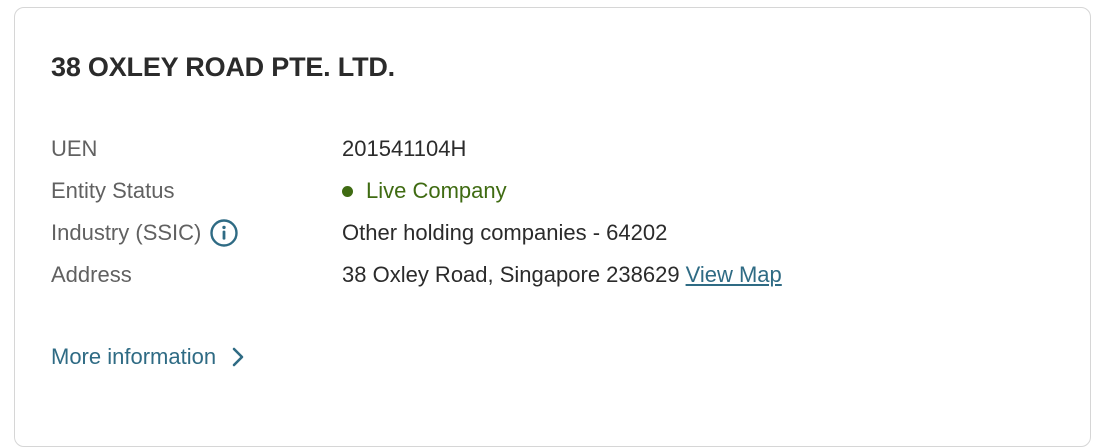 This screenshot has height=447, width=1104. What do you see at coordinates (74, 148) in the screenshot?
I see `uen-label: UEN` at bounding box center [74, 148].